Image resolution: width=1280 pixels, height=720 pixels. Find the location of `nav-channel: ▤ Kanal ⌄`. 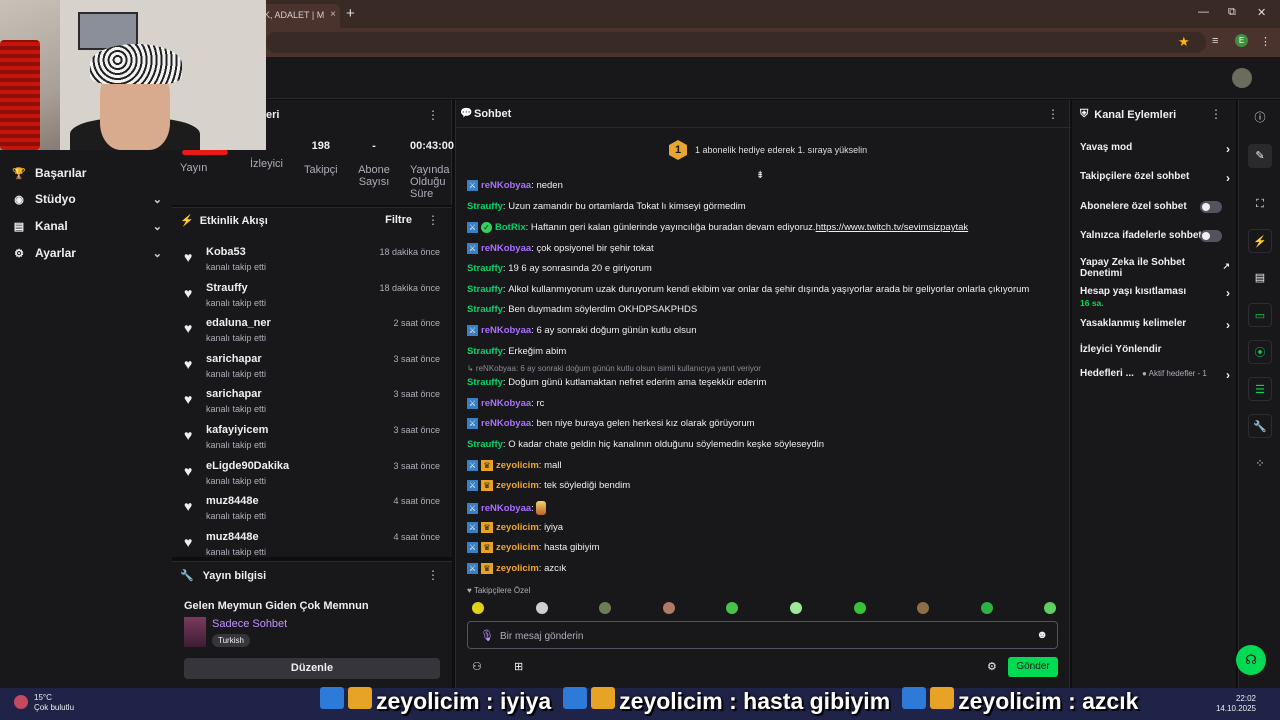

nav-channel: ▤ Kanal ⌄ is located at coordinates (87, 226).